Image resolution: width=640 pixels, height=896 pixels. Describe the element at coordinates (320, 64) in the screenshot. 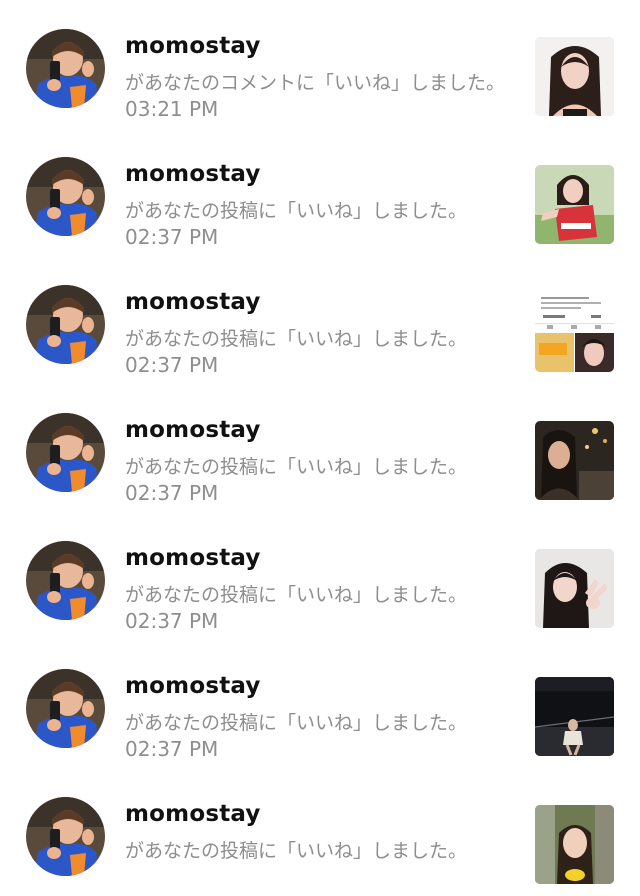

I see `notification-item: momostay があなたのコメントに「いいね」しました。 03:21 PM` at that location.